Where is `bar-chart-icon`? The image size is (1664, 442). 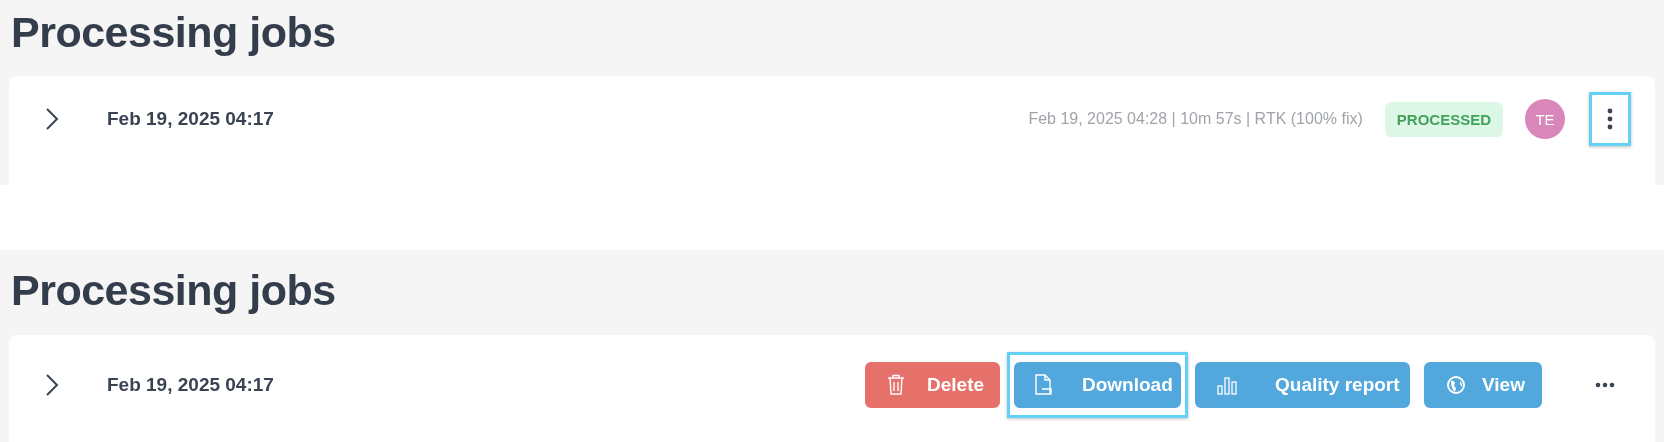 bar-chart-icon is located at coordinates (1228, 385).